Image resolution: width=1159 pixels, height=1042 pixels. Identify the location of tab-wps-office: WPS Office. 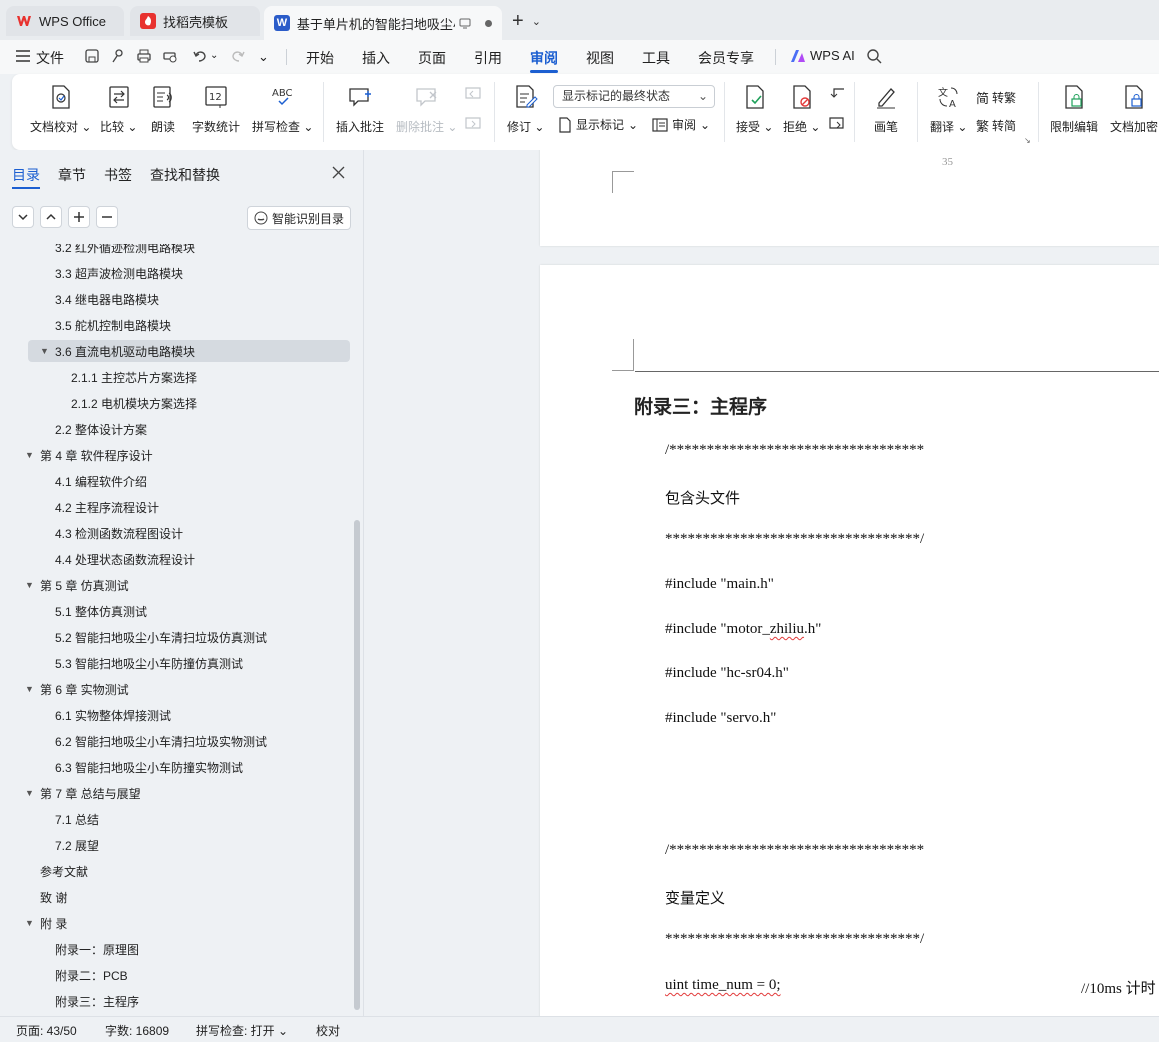
(65, 21).